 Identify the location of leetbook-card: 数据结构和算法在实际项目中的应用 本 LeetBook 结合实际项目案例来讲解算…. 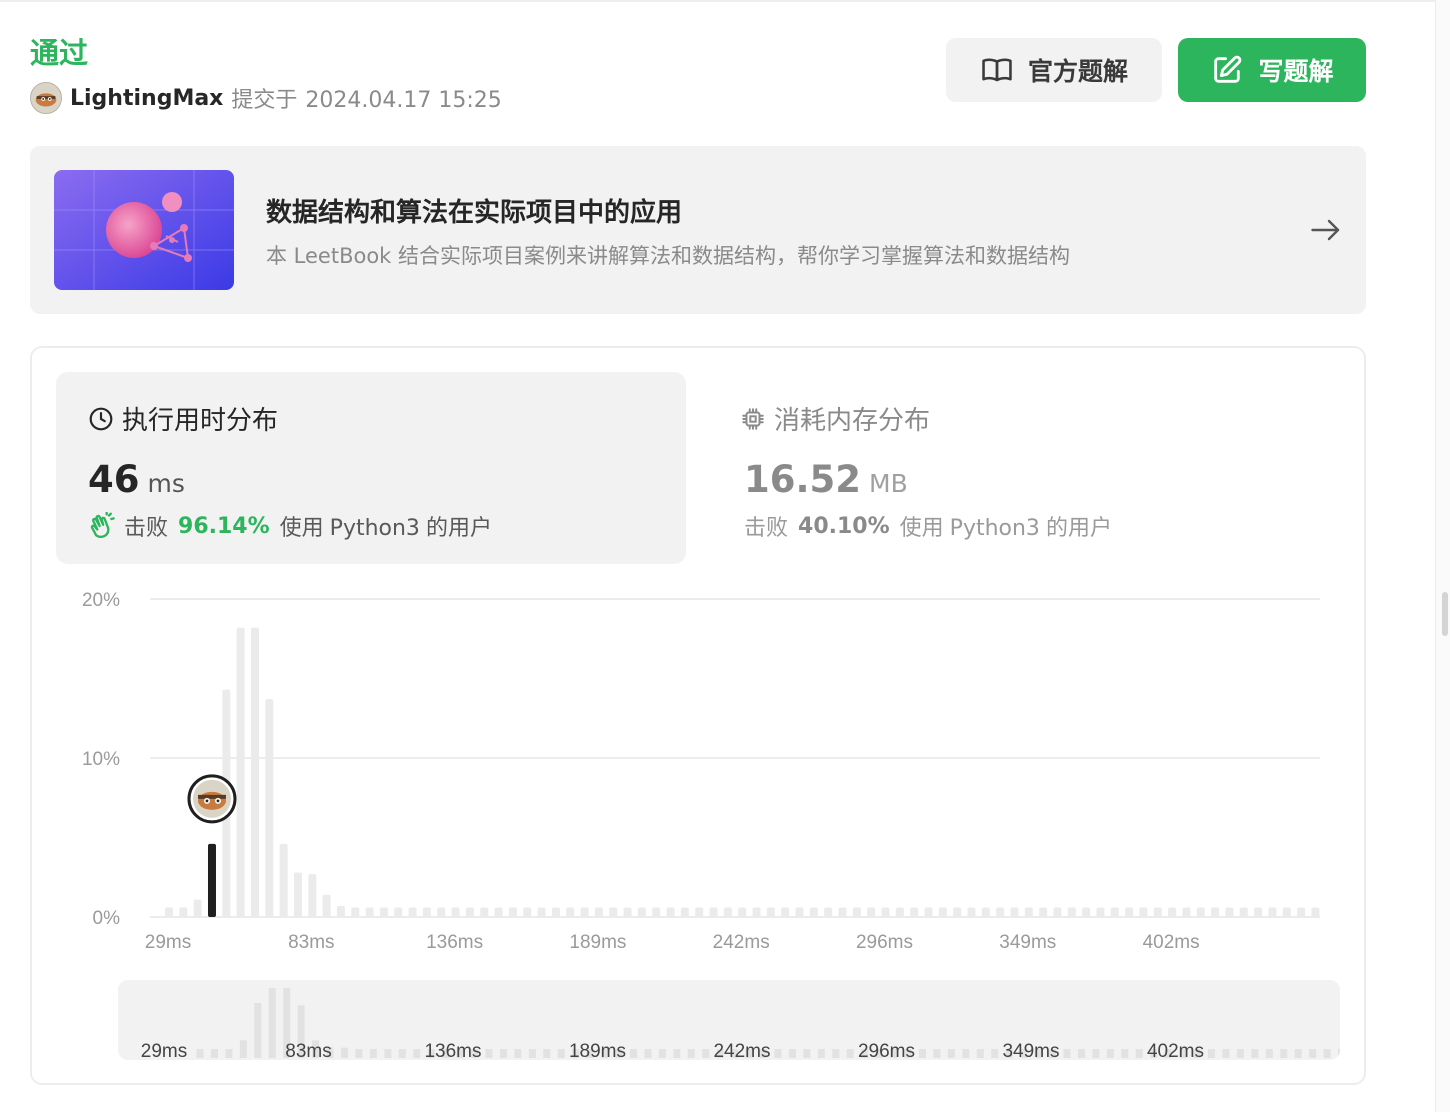
(698, 230).